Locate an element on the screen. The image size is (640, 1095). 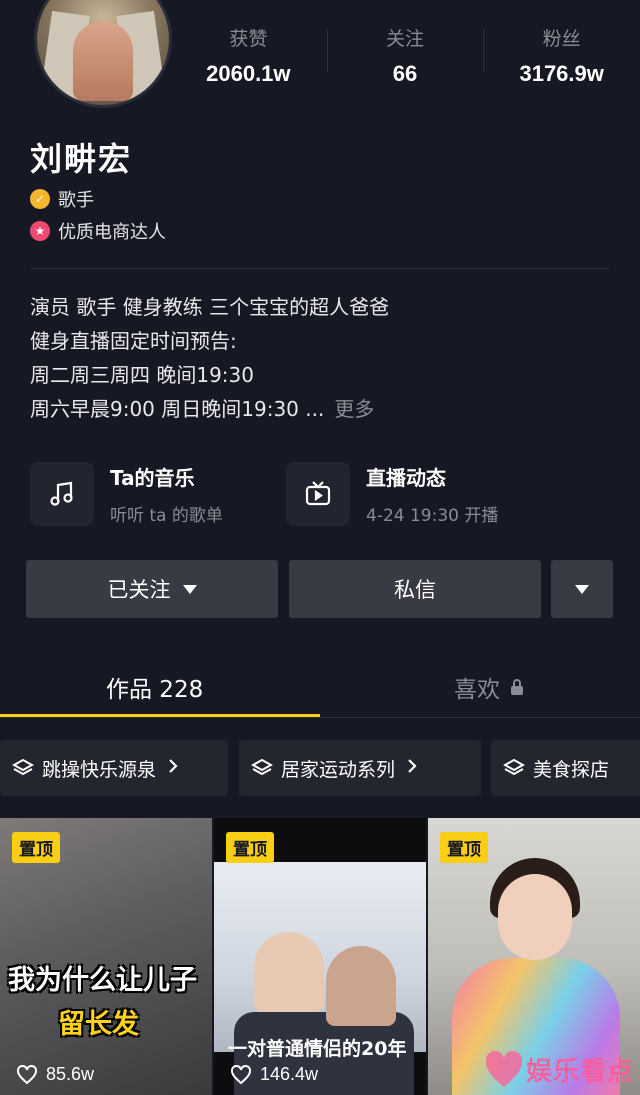
collection-item: 居家运动系列 is located at coordinates (360, 768).